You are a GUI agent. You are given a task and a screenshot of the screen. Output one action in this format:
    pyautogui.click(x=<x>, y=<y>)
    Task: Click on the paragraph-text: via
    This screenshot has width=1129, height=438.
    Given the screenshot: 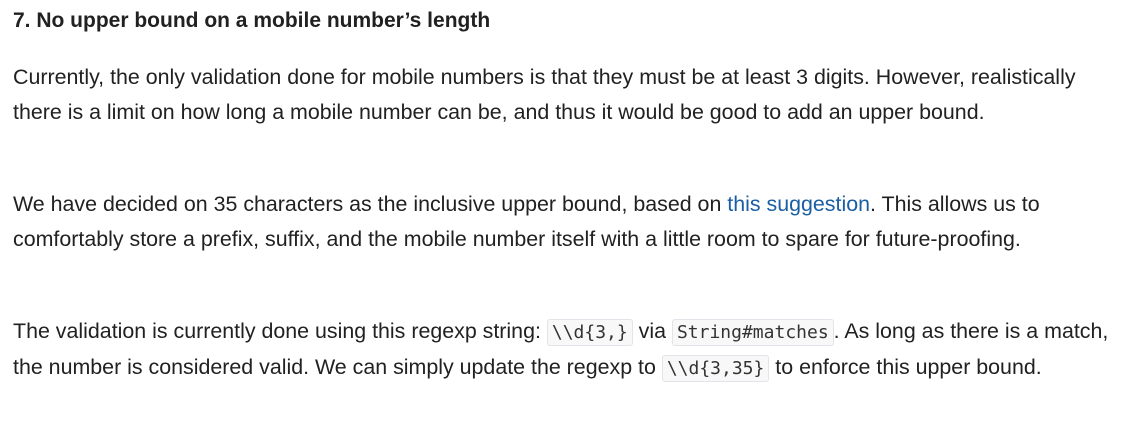 What is the action you would take?
    pyautogui.click(x=652, y=331)
    